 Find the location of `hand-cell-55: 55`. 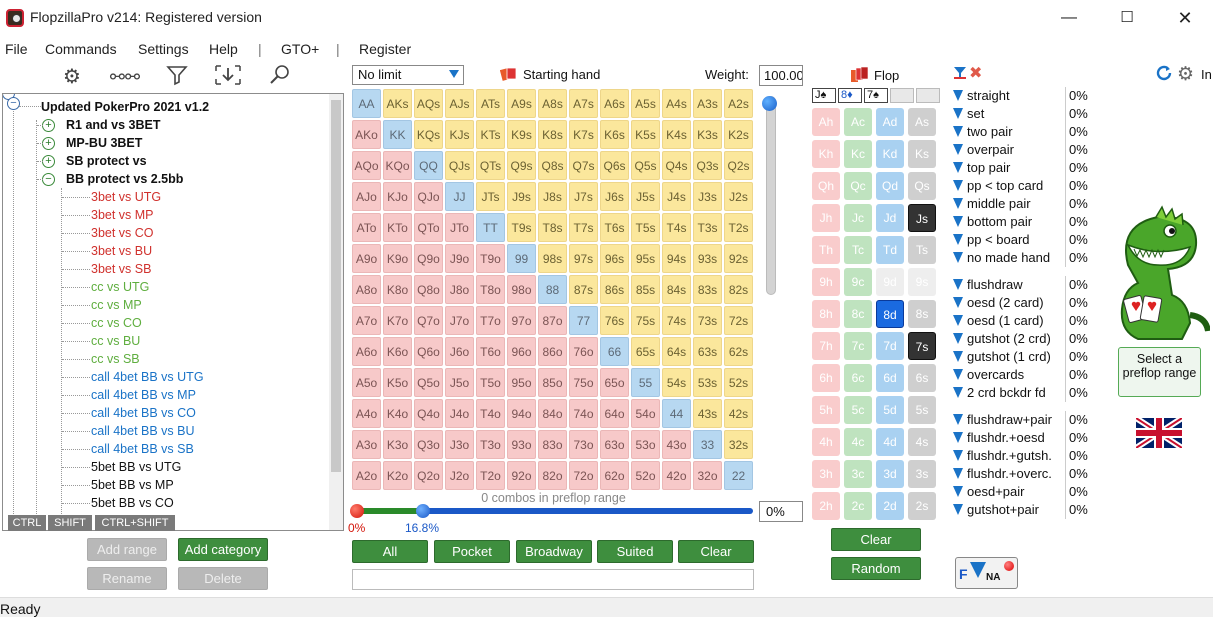

hand-cell-55: 55 is located at coordinates (645, 382).